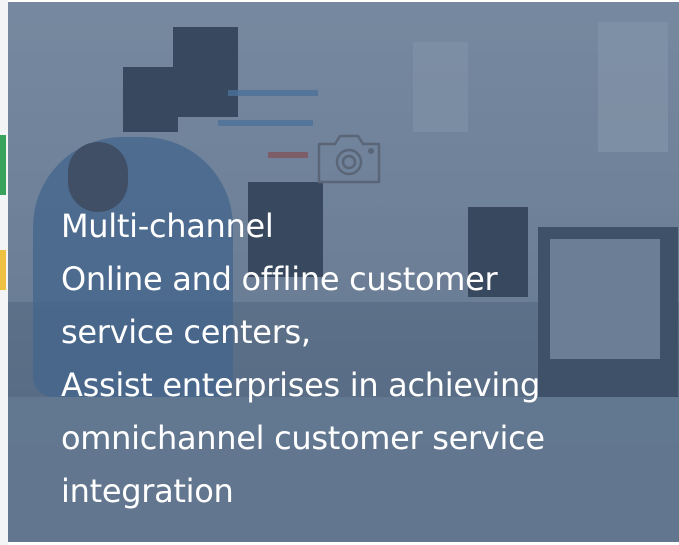  Describe the element at coordinates (279, 279) in the screenshot. I see `banner-line: Online and offline customer` at that location.